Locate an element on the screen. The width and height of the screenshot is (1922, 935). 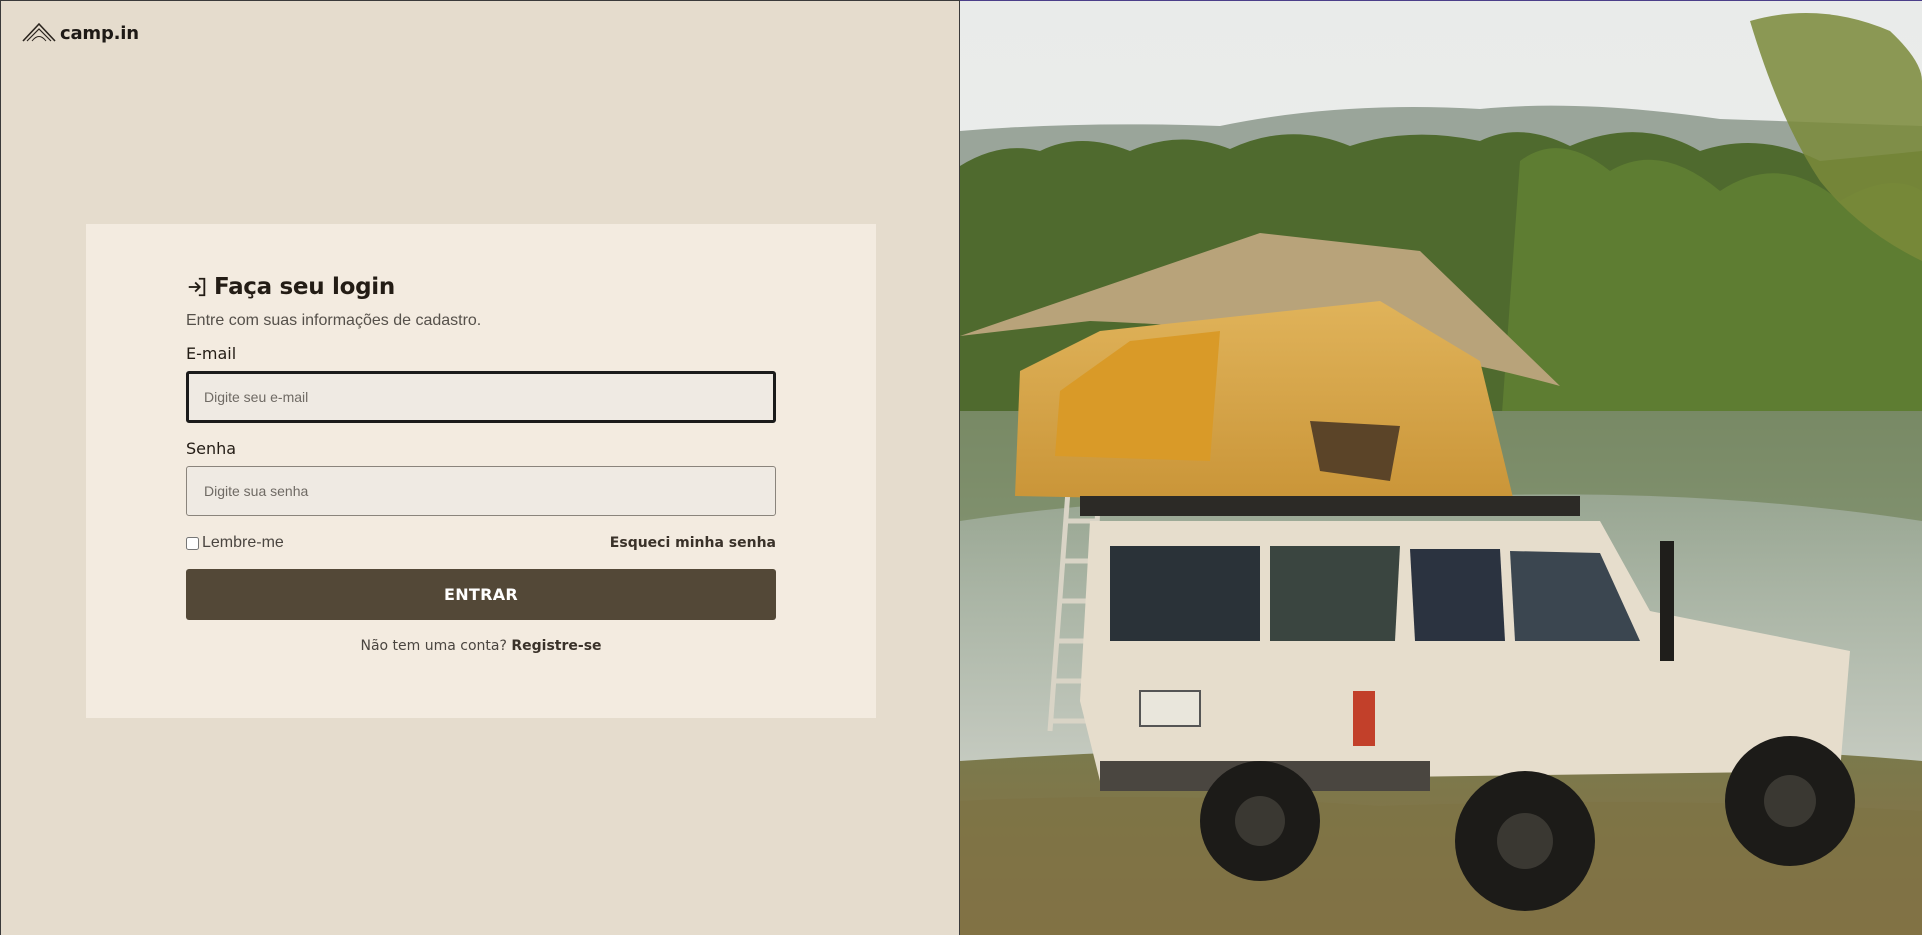
sign-in-icon is located at coordinates (197, 287).